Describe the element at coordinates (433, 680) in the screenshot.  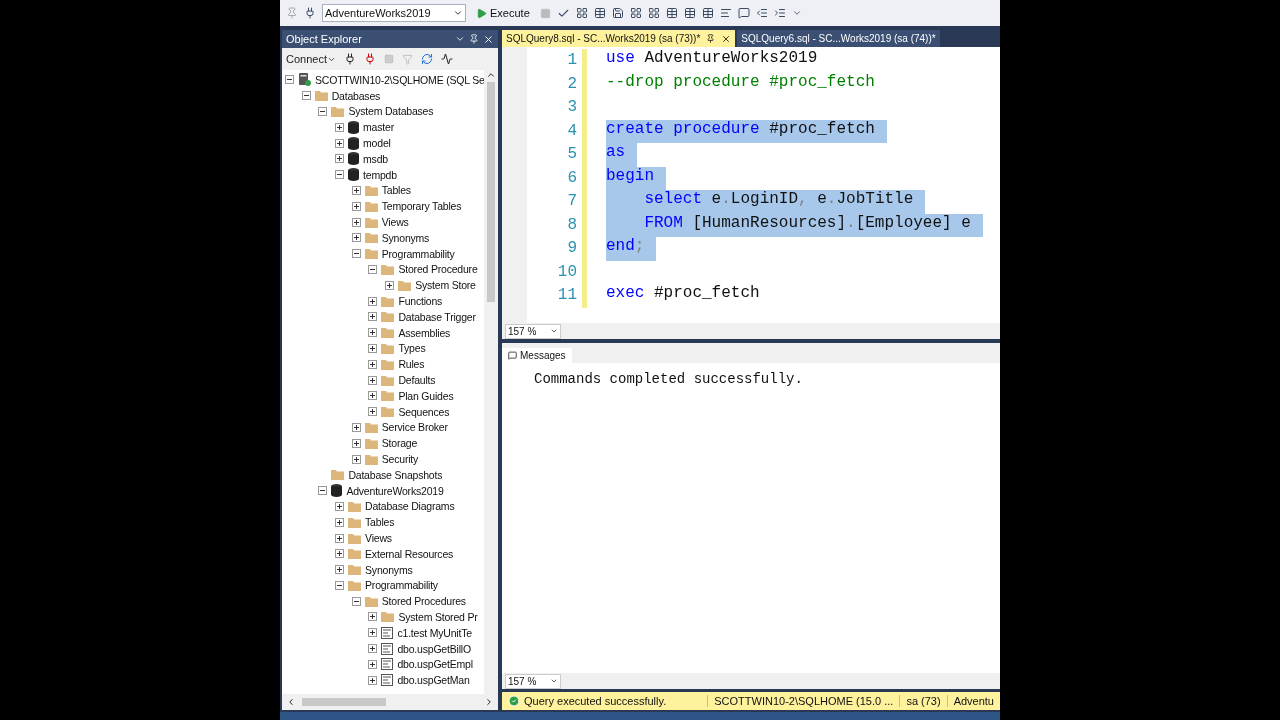
I see `tree-item: dbo.uspGetMan` at that location.